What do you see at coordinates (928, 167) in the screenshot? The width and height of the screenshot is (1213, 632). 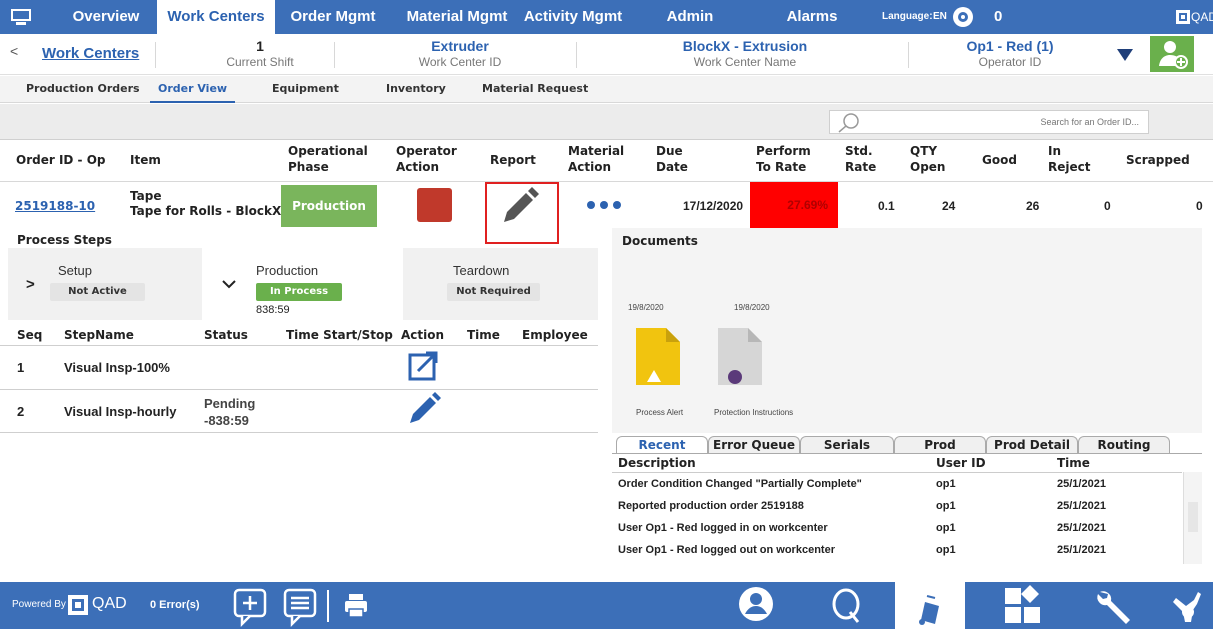 I see `col-qty-open-2: Open` at bounding box center [928, 167].